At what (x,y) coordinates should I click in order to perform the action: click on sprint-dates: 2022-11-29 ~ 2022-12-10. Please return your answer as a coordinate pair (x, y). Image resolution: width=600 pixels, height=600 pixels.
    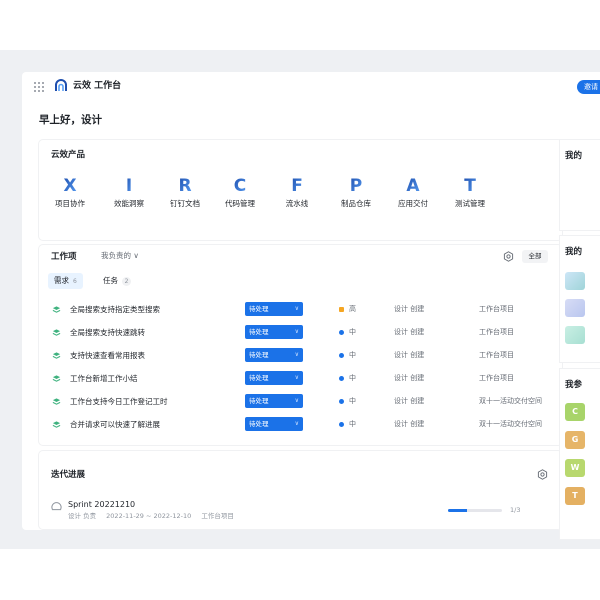
    Looking at the image, I should click on (149, 516).